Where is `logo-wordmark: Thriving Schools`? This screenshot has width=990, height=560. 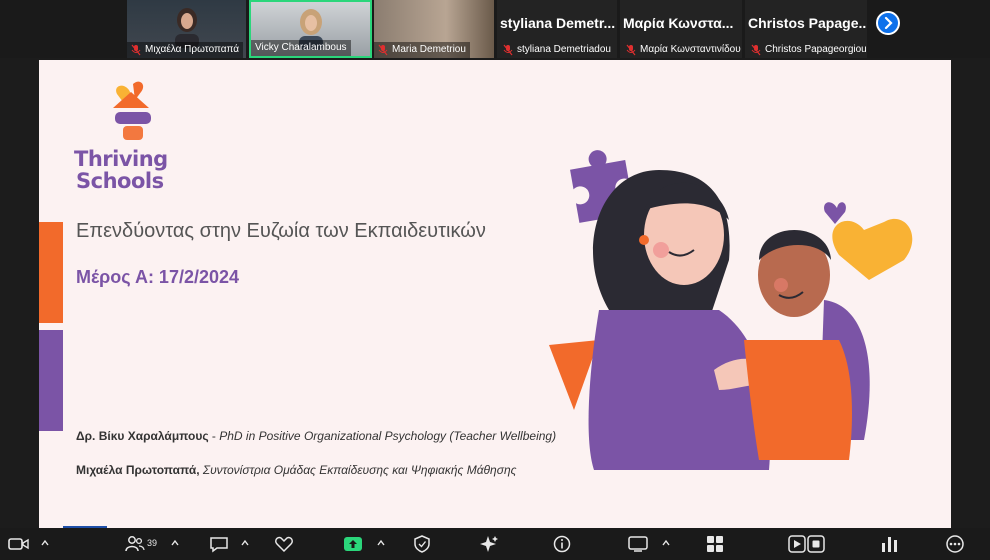 logo-wordmark: Thriving Schools is located at coordinates (121, 170).